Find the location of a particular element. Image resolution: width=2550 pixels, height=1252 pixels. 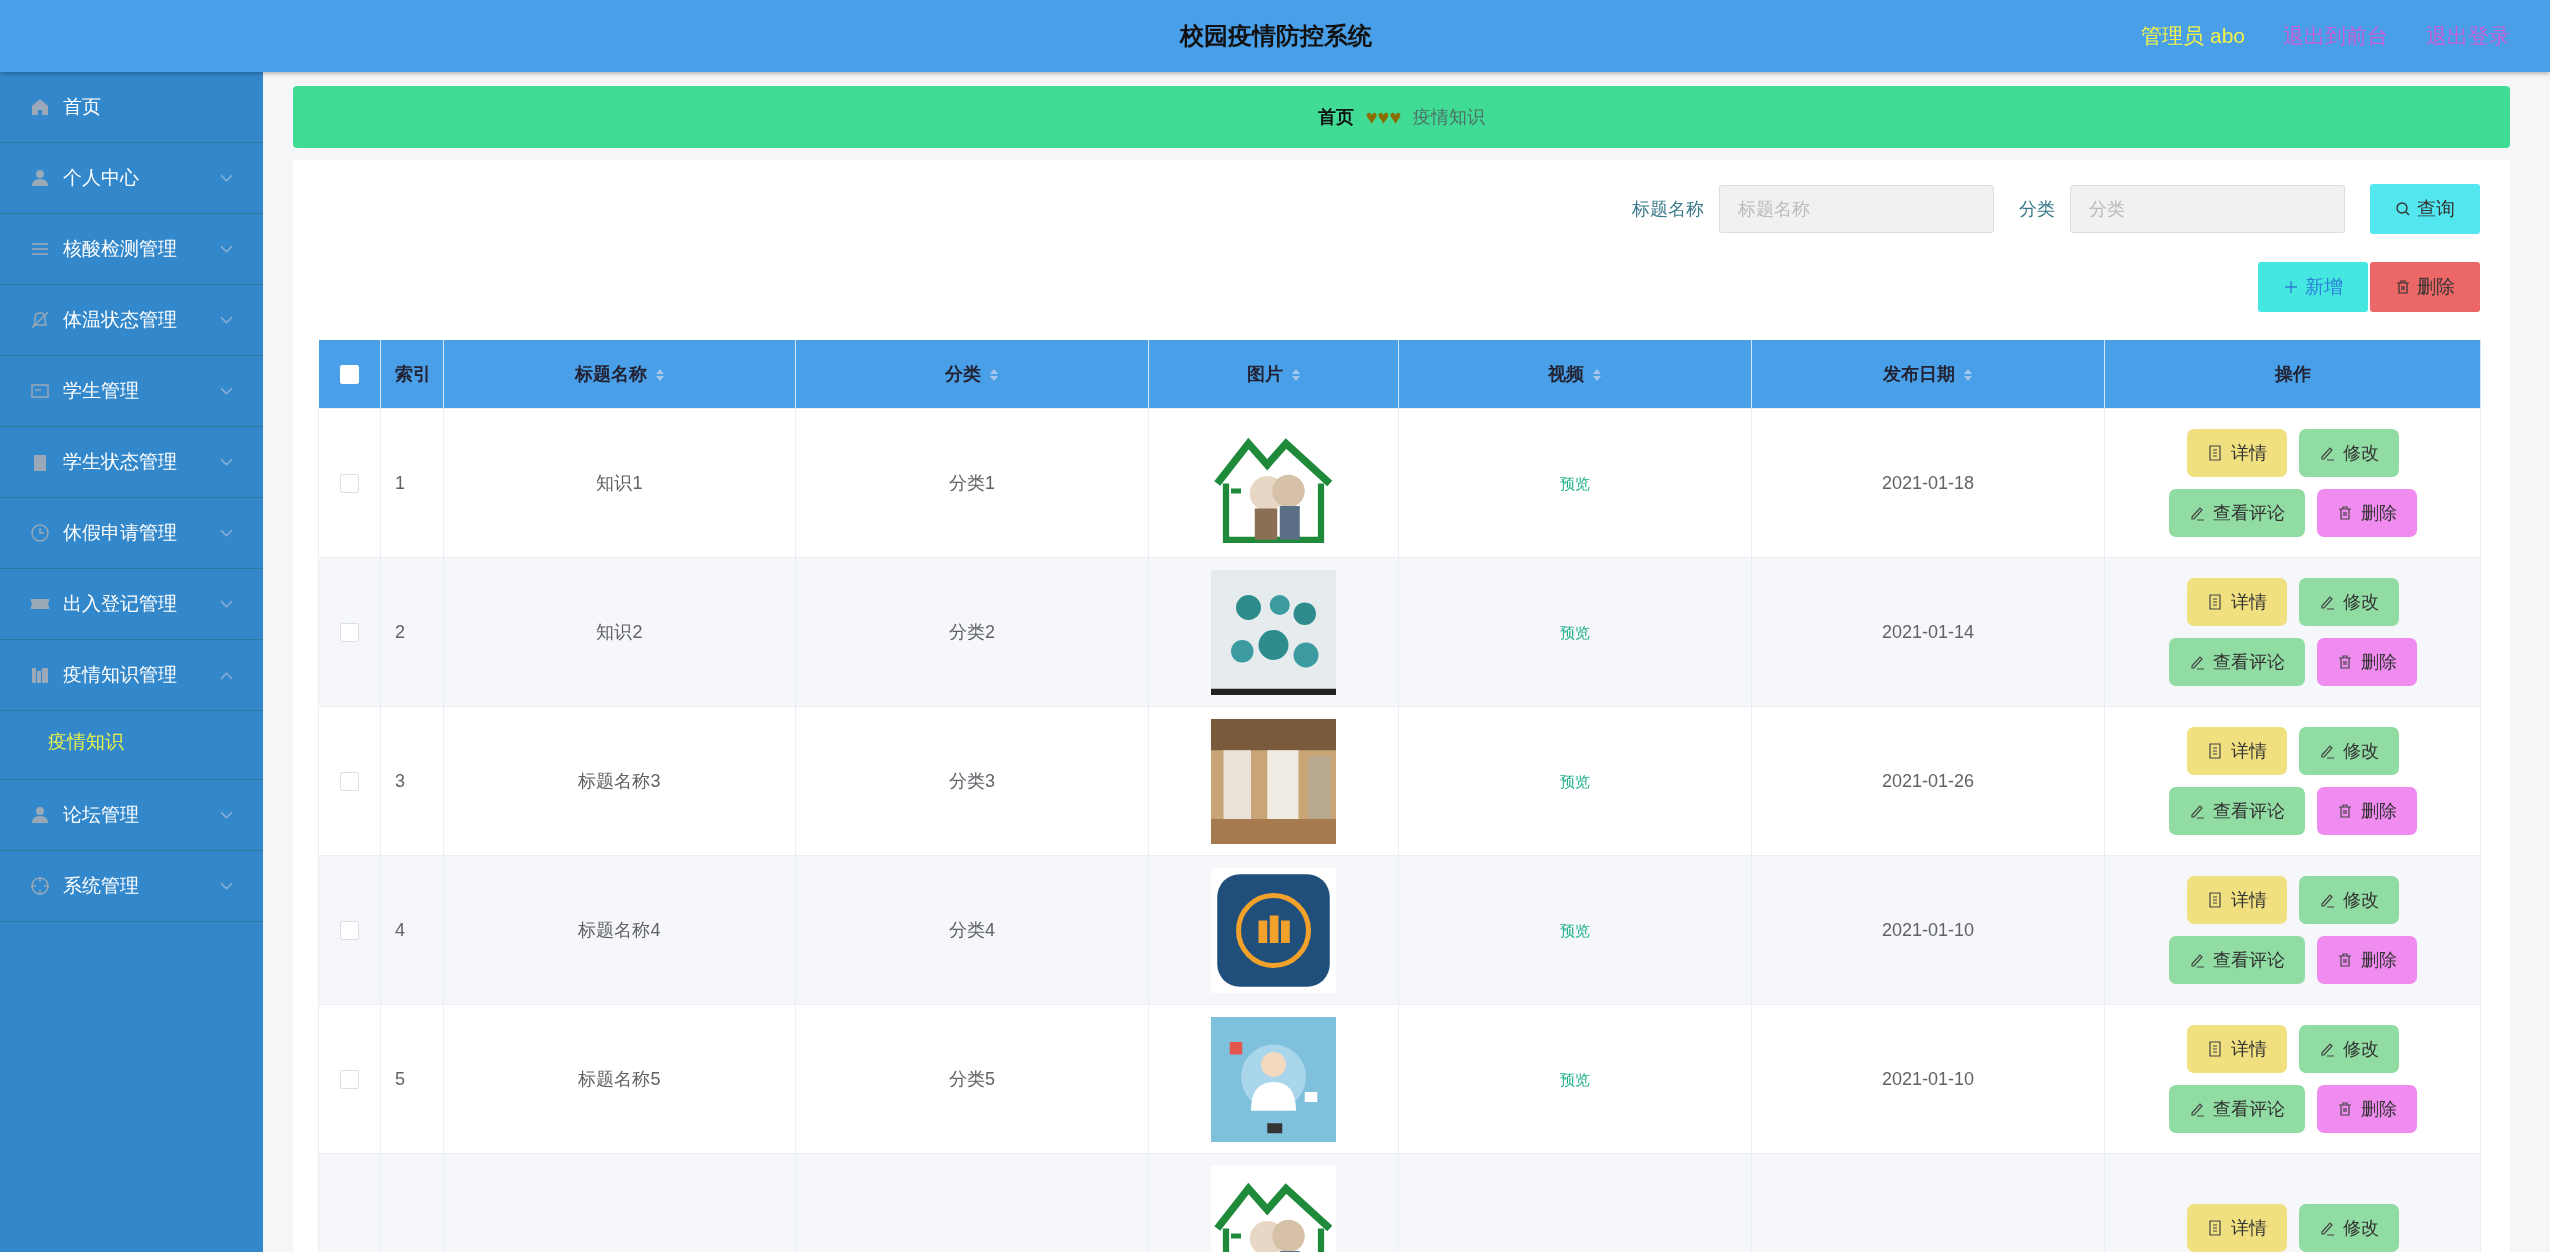

table-cell: 标题名称3 is located at coordinates (619, 781).